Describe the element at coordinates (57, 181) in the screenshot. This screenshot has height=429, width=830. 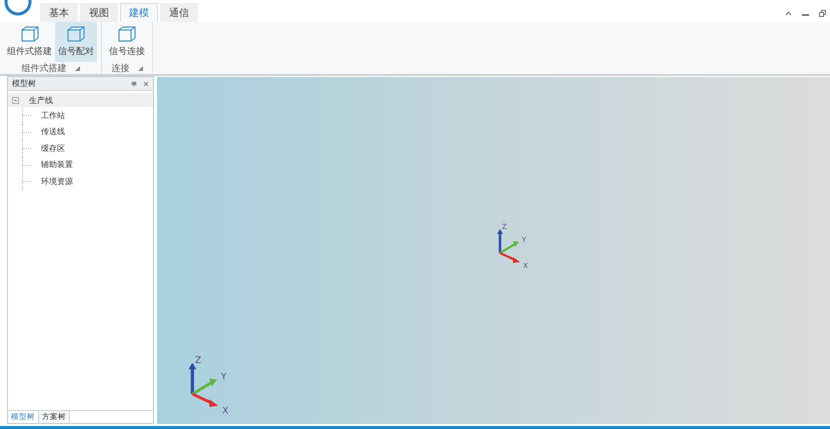
I see `tree-item: 环境资源` at that location.